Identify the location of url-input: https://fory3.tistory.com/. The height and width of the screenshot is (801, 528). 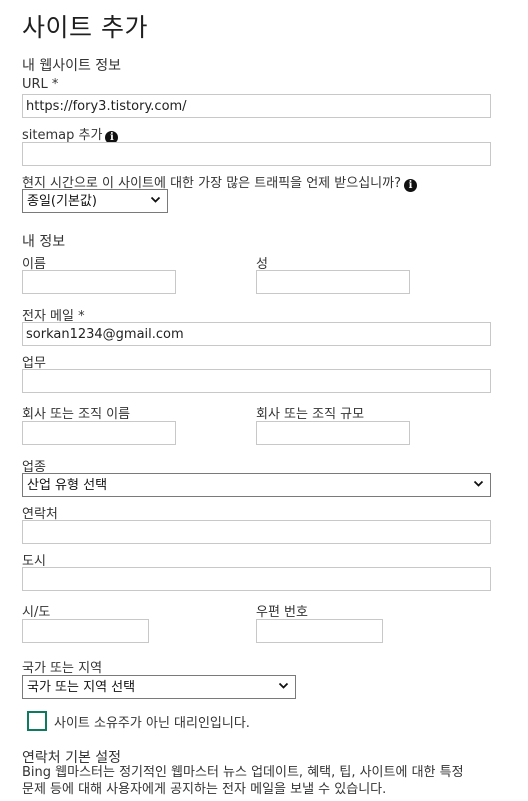
(256, 106).